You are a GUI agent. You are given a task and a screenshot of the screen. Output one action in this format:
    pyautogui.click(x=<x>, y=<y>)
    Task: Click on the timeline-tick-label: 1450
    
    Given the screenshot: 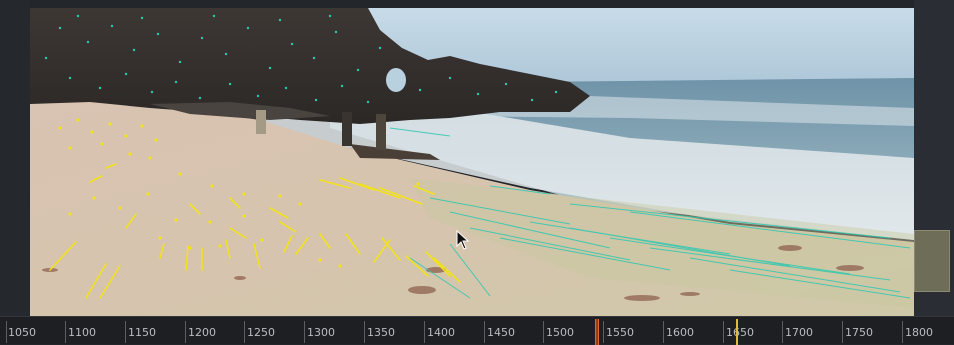 What is the action you would take?
    pyautogui.click(x=501, y=332)
    